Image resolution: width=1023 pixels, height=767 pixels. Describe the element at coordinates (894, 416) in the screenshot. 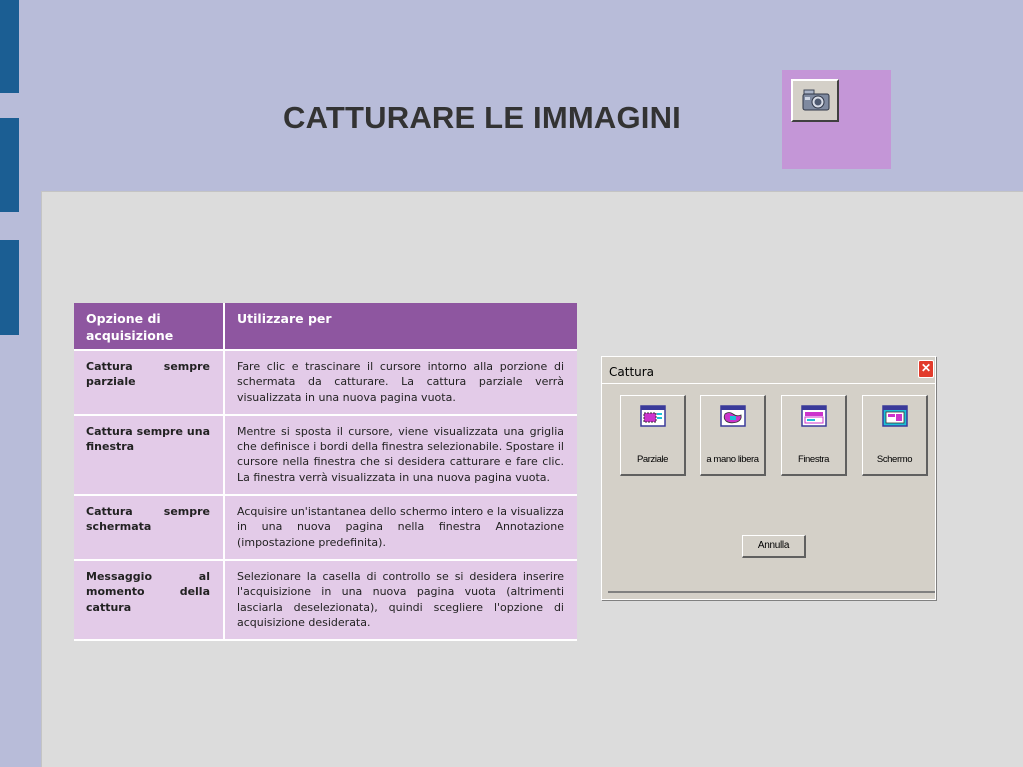

I see `screen-capture-icon` at that location.